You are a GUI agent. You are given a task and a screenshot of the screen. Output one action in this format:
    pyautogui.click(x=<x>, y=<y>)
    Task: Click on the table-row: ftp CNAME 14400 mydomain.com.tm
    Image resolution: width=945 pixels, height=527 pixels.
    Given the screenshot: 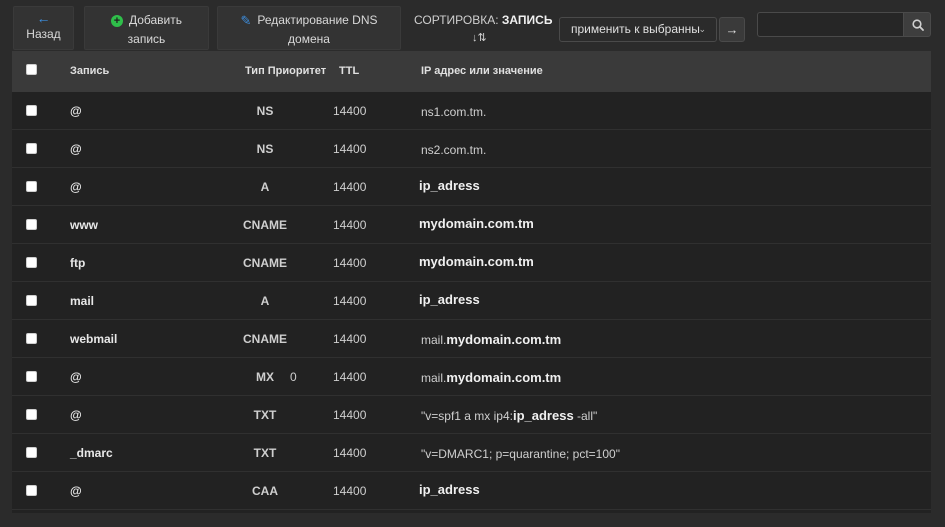 What is the action you would take?
    pyautogui.click(x=471, y=263)
    